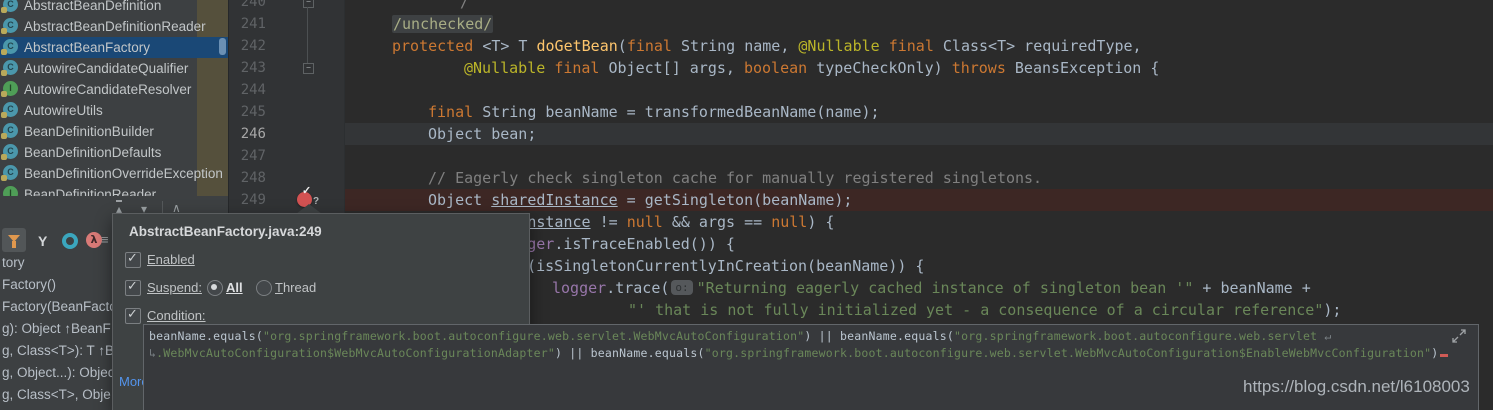  Describe the element at coordinates (717, 222) in the screenshot. I see `code-token: && args ==` at that location.